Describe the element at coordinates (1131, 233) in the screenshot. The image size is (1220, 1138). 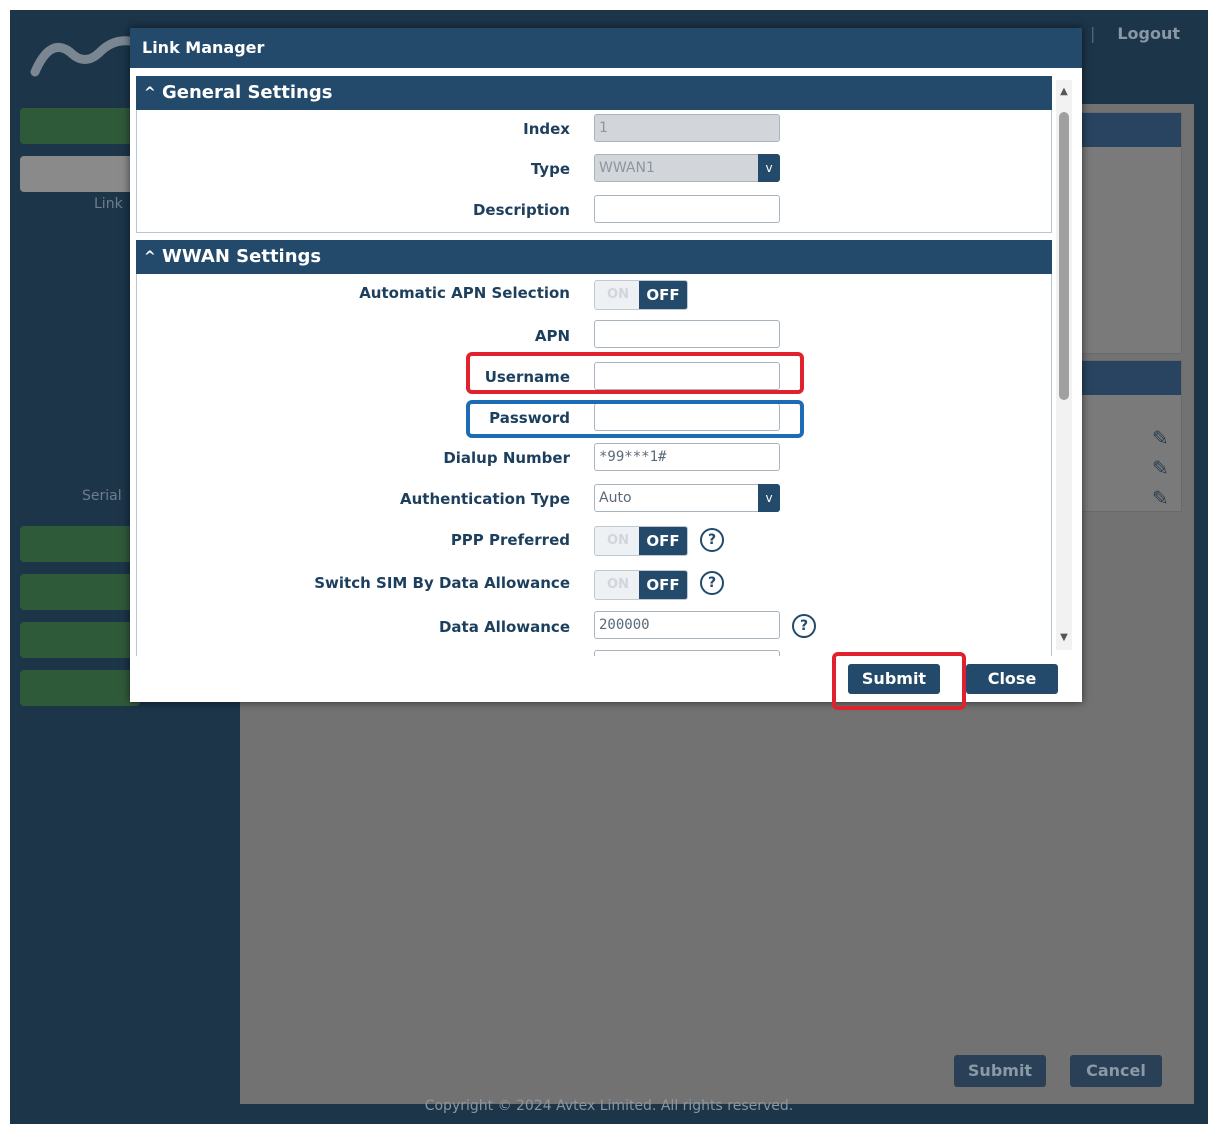
I see `background-panel` at that location.